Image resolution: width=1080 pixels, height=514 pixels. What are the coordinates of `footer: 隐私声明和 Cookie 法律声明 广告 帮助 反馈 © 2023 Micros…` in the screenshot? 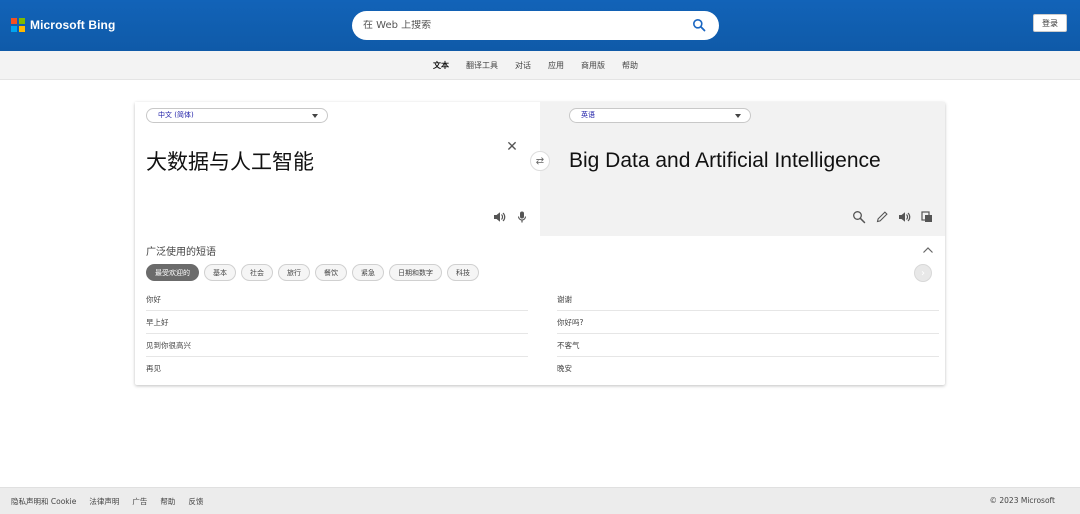 It's located at (540, 500).